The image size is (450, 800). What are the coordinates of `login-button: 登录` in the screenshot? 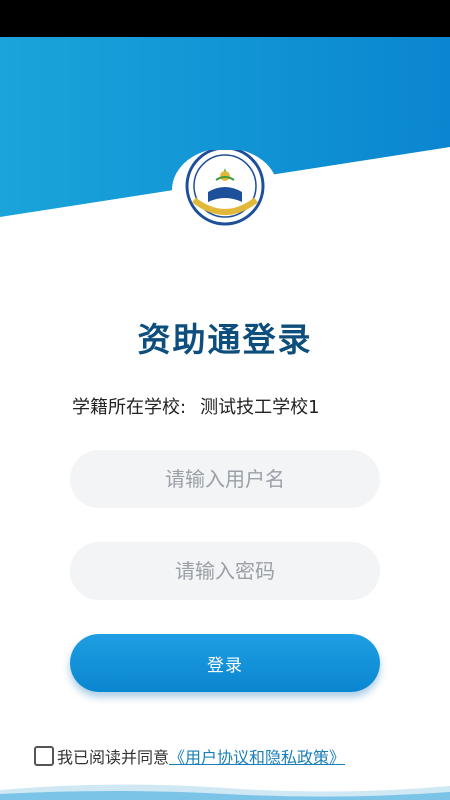 It's located at (225, 663).